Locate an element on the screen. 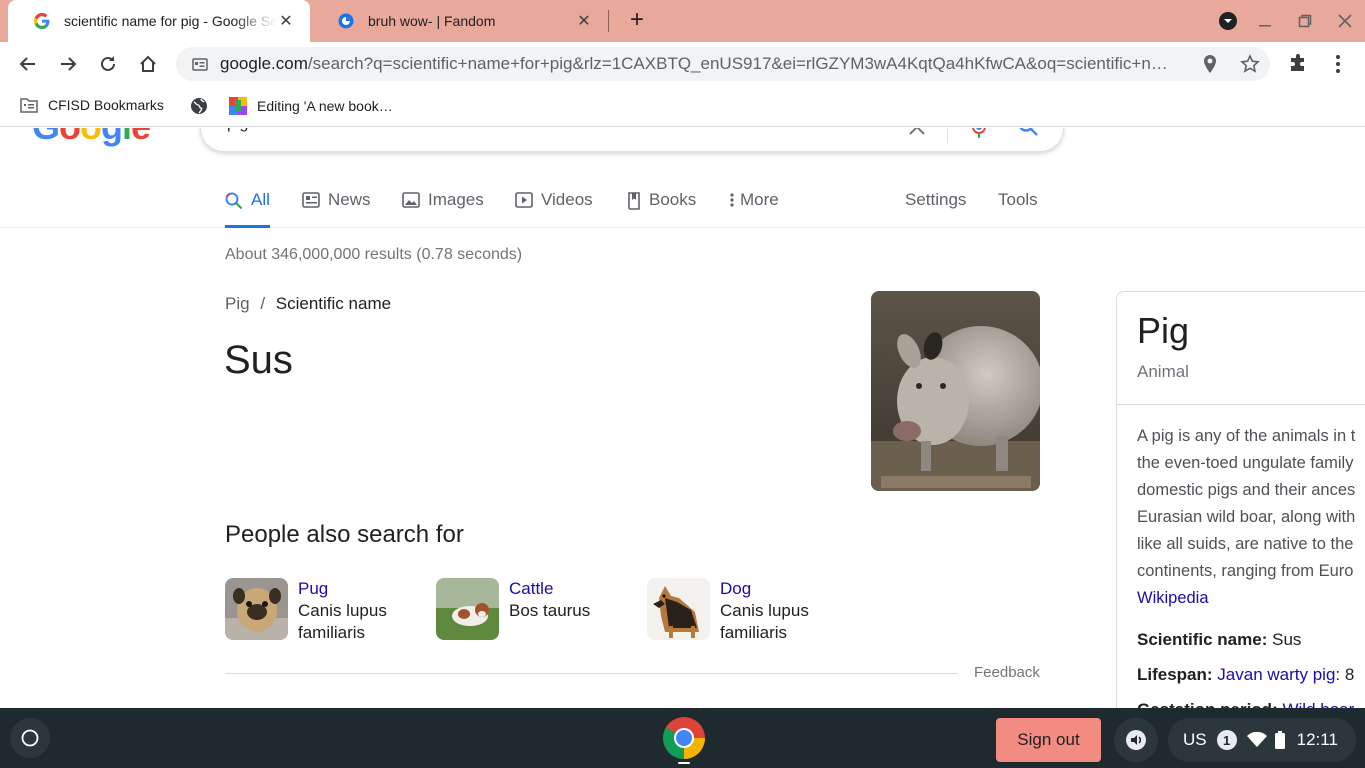 This screenshot has height=768, width=1365. minimize-icon is located at coordinates (1265, 21).